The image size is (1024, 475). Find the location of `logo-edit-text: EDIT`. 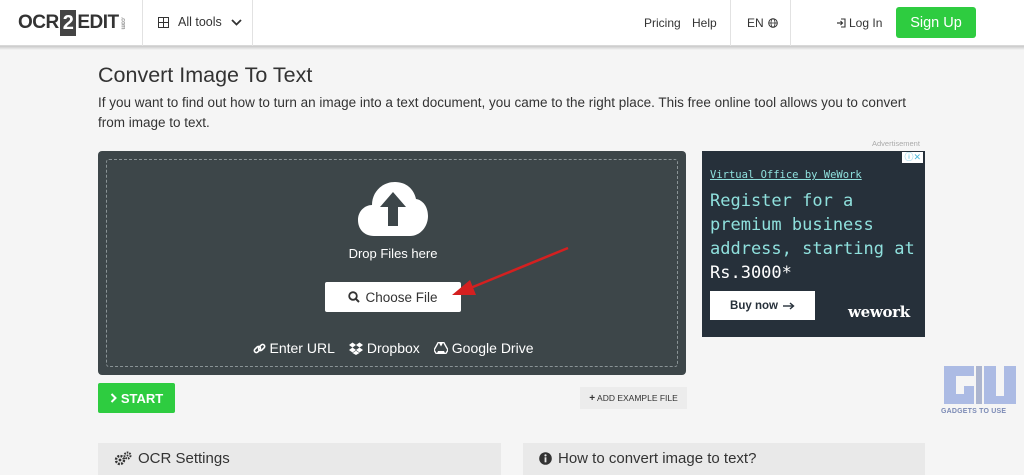

logo-edit-text: EDIT is located at coordinates (98, 22).